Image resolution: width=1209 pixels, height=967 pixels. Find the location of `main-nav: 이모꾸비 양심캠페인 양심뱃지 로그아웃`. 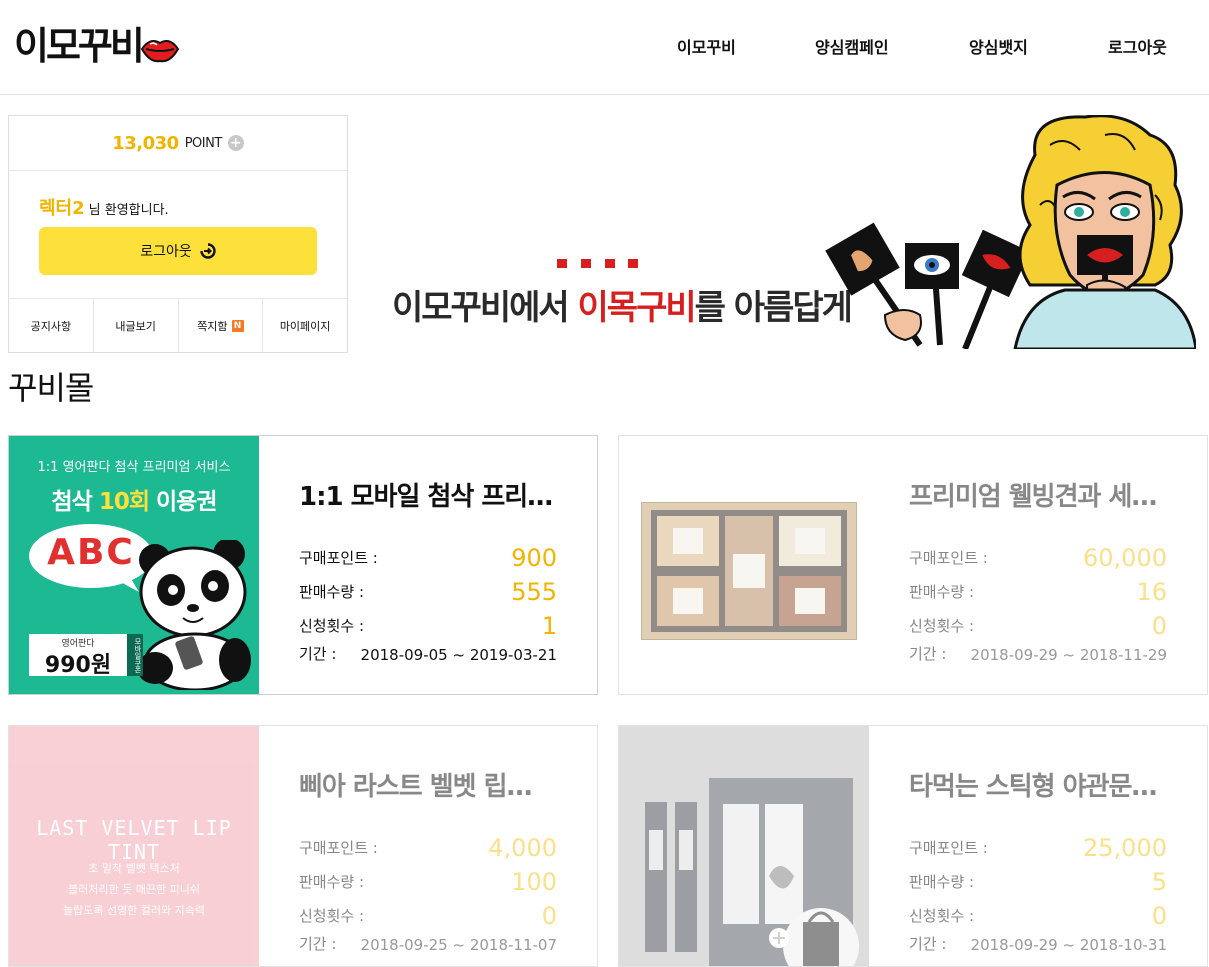

main-nav: 이모꾸비 양심캠페인 양심뱃지 로그아웃 is located at coordinates (604, 46).